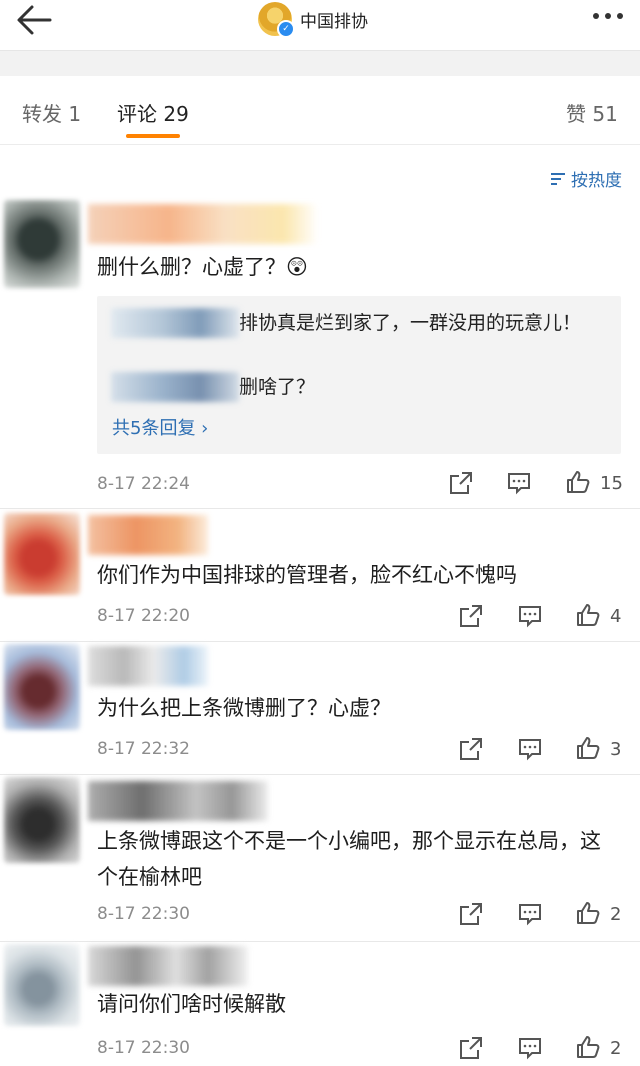 Image resolution: width=640 pixels, height=1066 pixels. Describe the element at coordinates (286, 29) in the screenshot. I see `verified-badge-icon: ✓` at that location.